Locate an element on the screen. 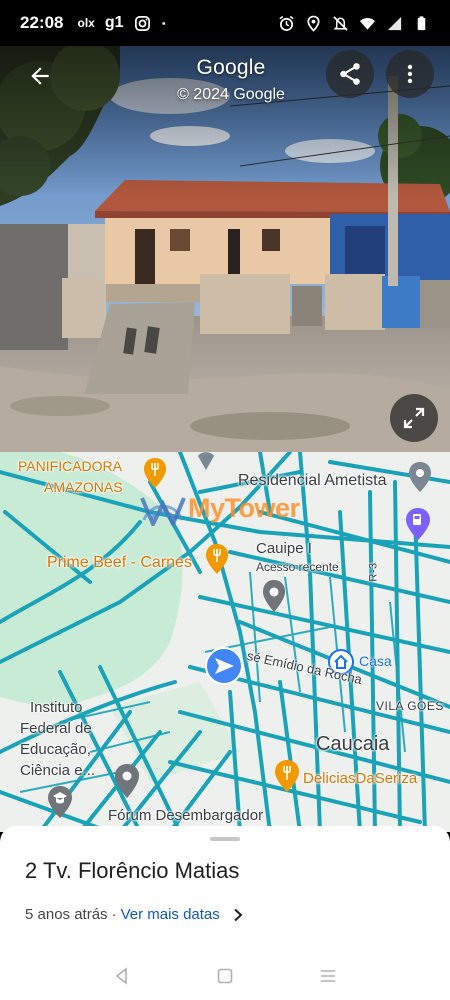 Image resolution: width=450 pixels, height=1000 pixels. g1-icon: g1 is located at coordinates (114, 22).